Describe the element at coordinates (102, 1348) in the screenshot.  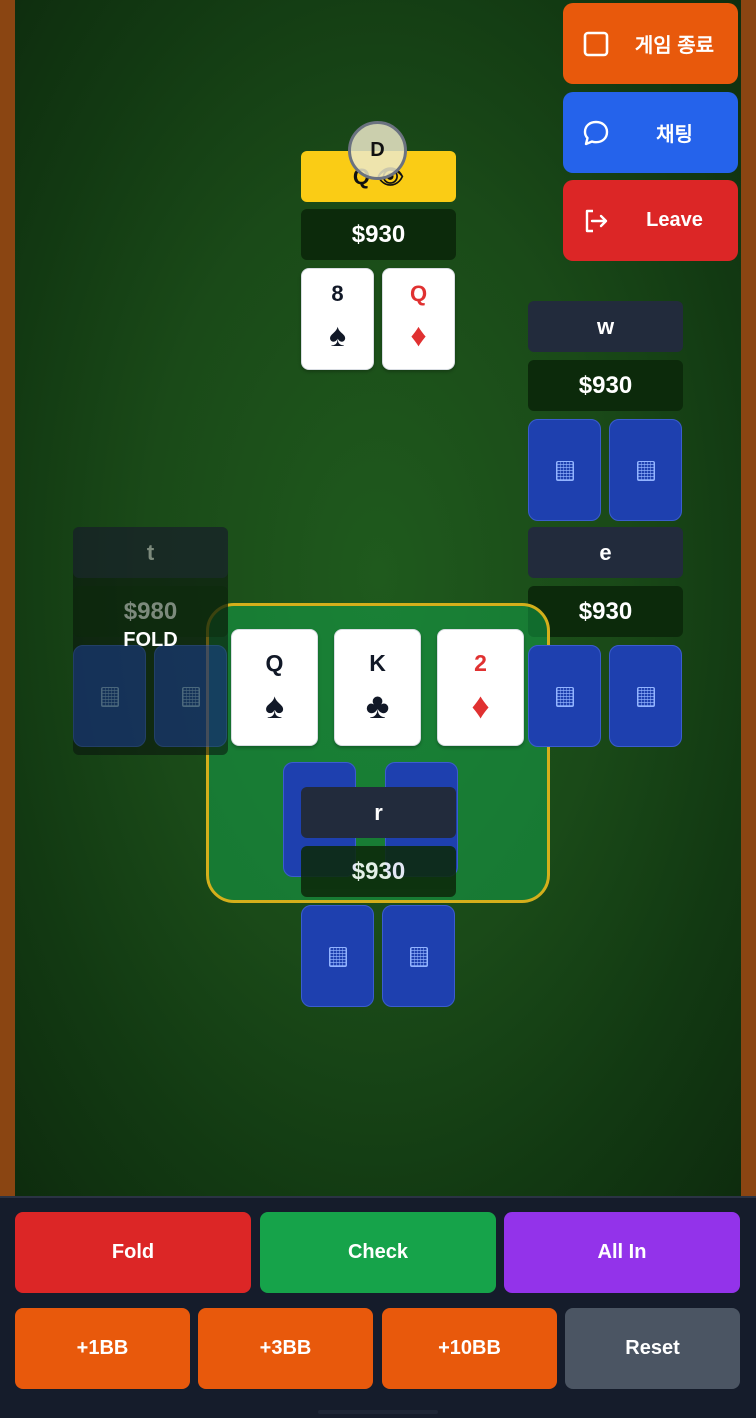
I see `raise-1bb-button: +1BB` at that location.